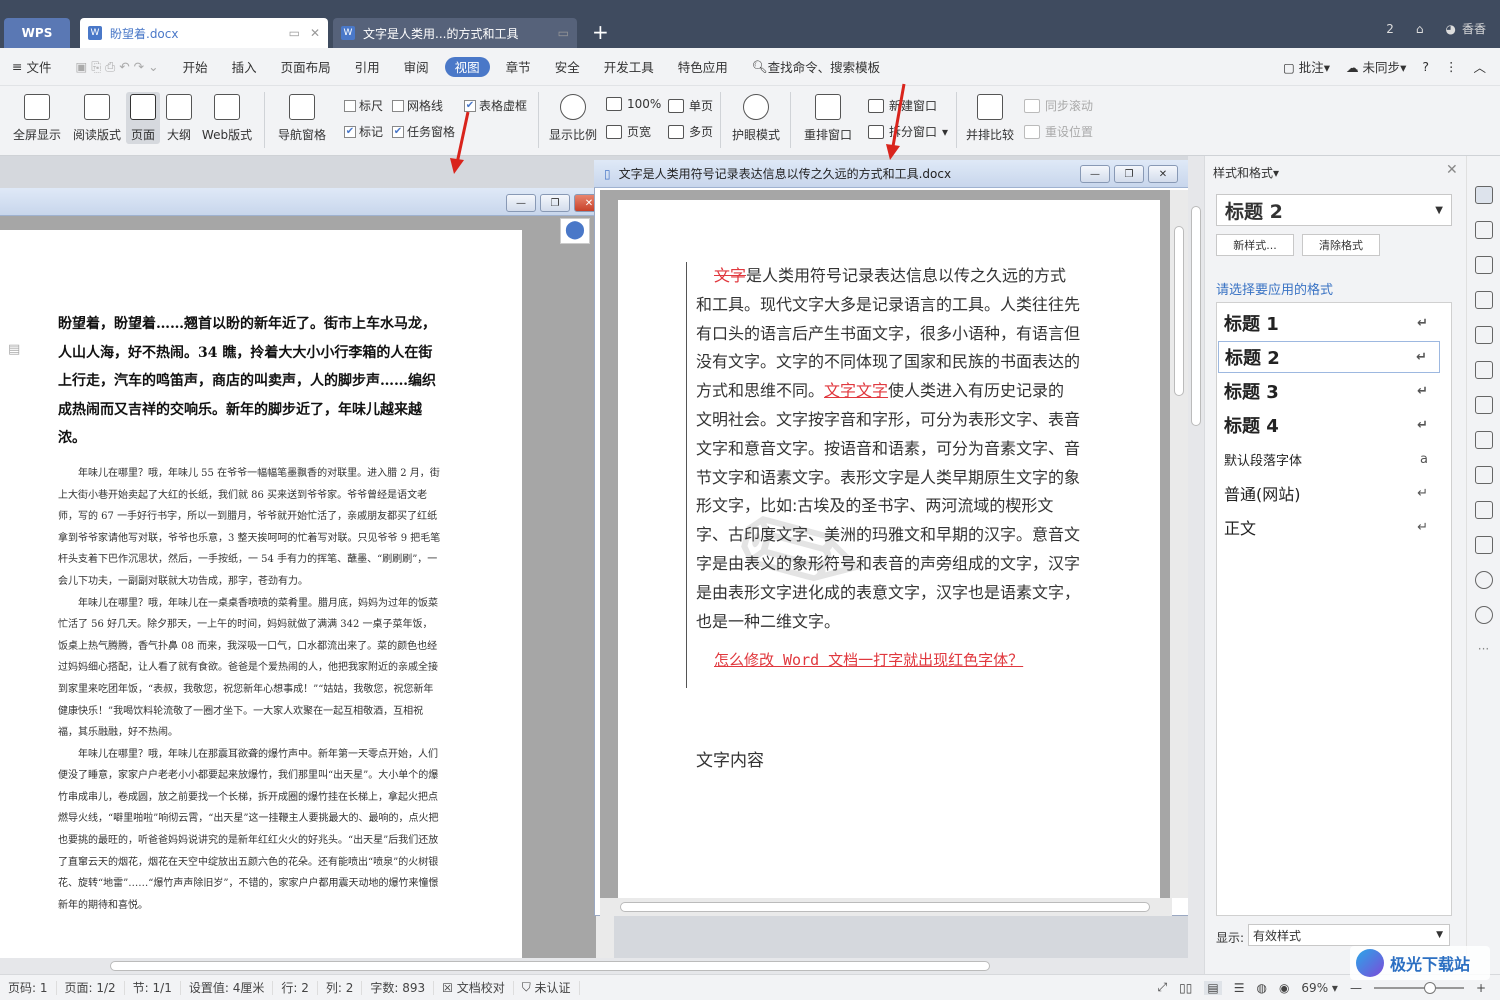 The width and height of the screenshot is (1500, 1000). Describe the element at coordinates (1185, 988) in the screenshot. I see `read-view-icon: ▯▯` at that location.